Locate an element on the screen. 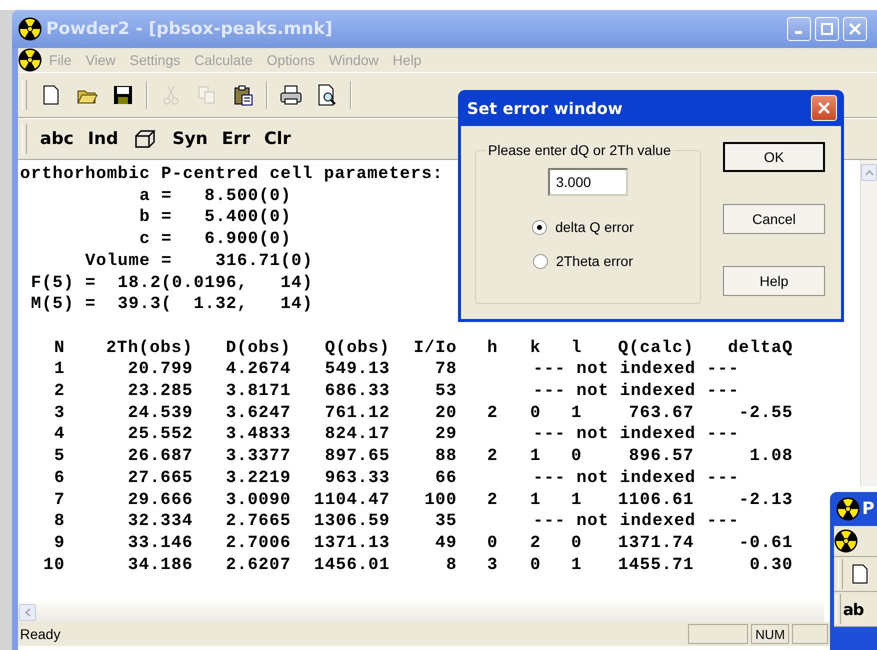 The image size is (877, 650). table-cell-text: 53 is located at coordinates (445, 392).